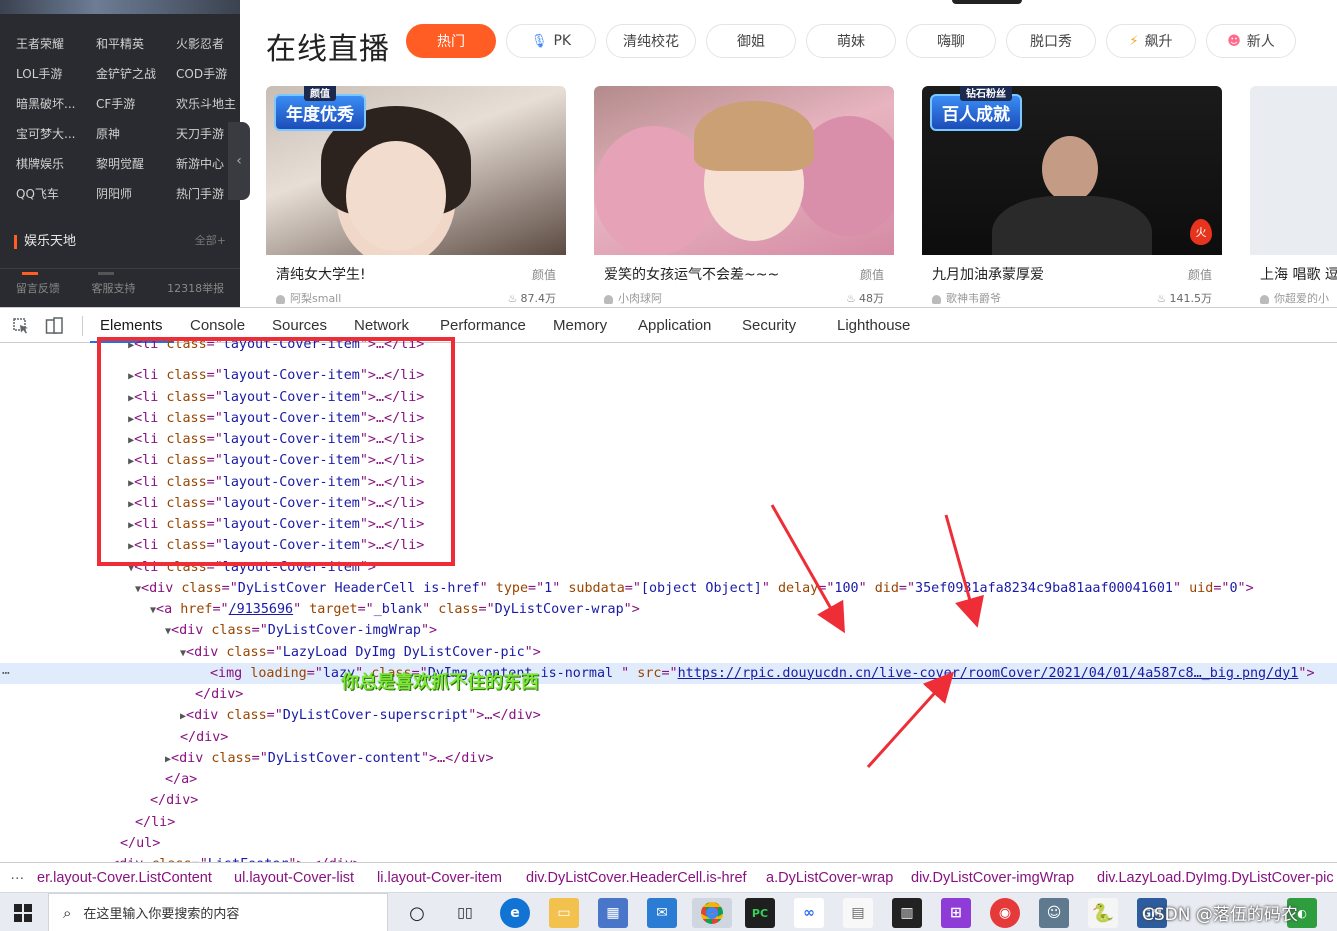 This screenshot has width=1337, height=931. What do you see at coordinates (992, 878) in the screenshot?
I see `breadcrumb-item: div.DyListCover-imgWrap` at bounding box center [992, 878].